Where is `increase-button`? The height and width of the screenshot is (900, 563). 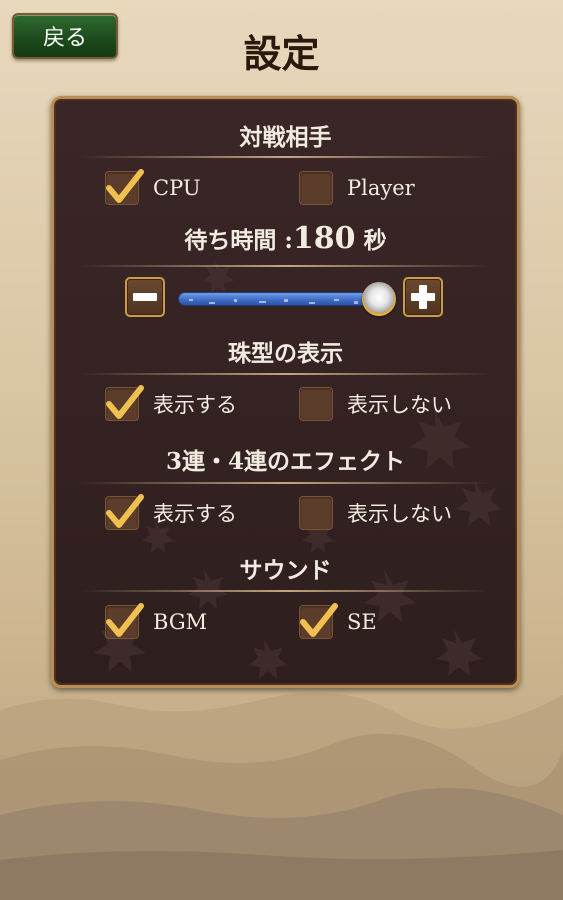
increase-button is located at coordinates (423, 297).